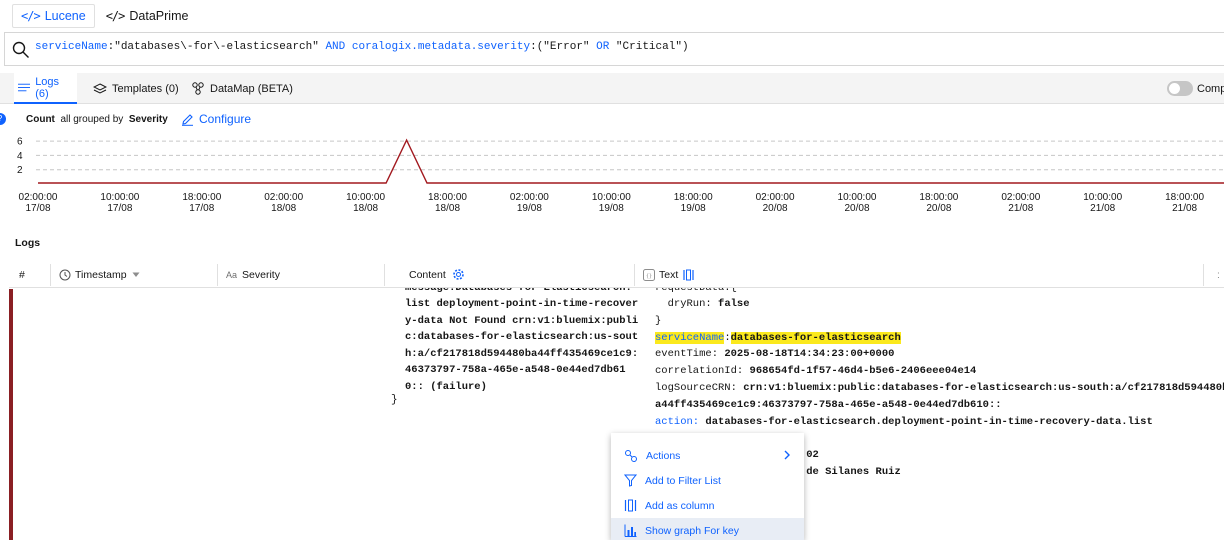 The width and height of the screenshot is (1224, 540). I want to click on menu-item-add-to-filter: Add to Filter List, so click(707, 480).